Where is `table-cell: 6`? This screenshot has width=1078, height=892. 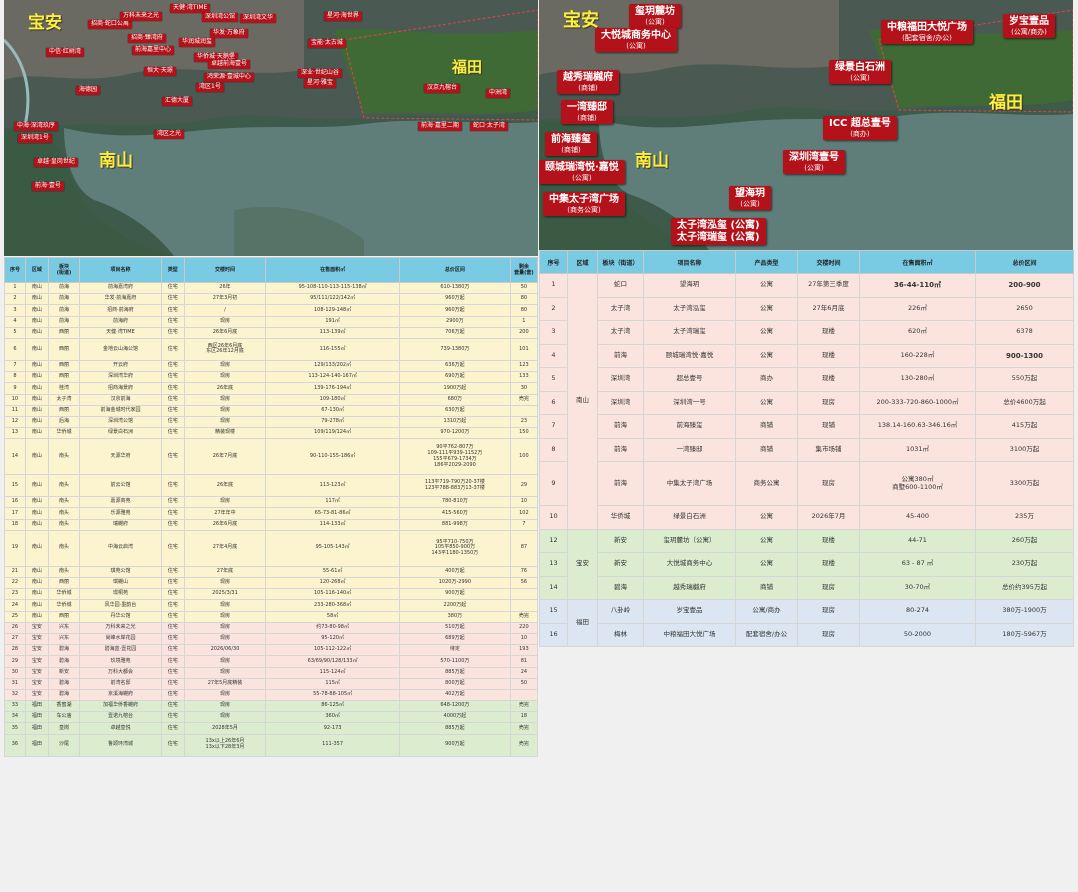
table-cell: 6 is located at coordinates (15, 349).